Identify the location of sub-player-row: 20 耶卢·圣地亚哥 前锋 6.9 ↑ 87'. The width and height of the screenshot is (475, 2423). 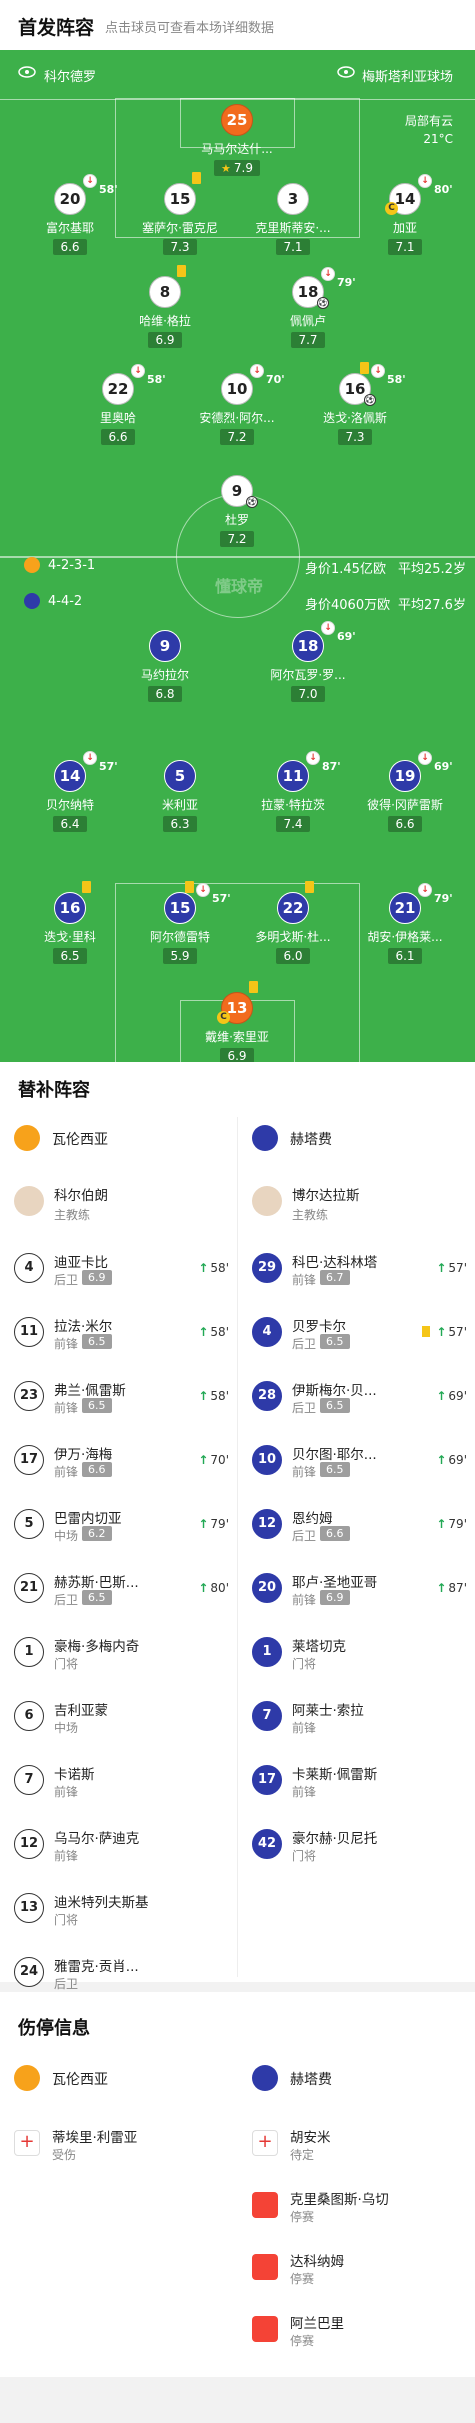
(356, 1589).